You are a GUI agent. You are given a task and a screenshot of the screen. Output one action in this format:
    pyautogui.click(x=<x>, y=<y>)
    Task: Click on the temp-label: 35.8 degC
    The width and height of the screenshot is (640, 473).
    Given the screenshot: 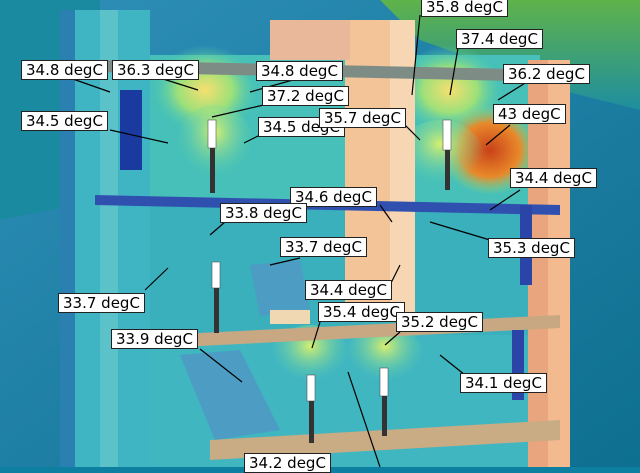 What is the action you would take?
    pyautogui.click(x=464, y=8)
    